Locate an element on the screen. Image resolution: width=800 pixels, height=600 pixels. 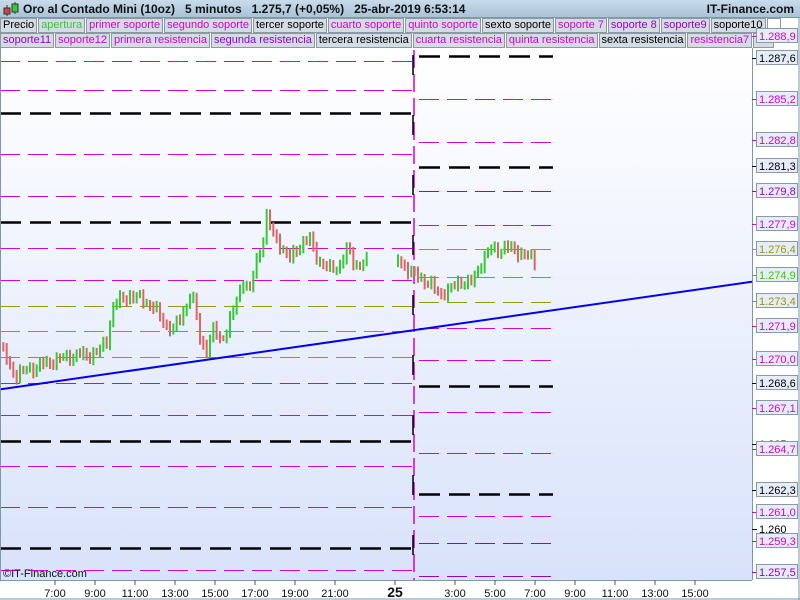
y-axis-label: 1.287,6 is located at coordinates (775, 57).